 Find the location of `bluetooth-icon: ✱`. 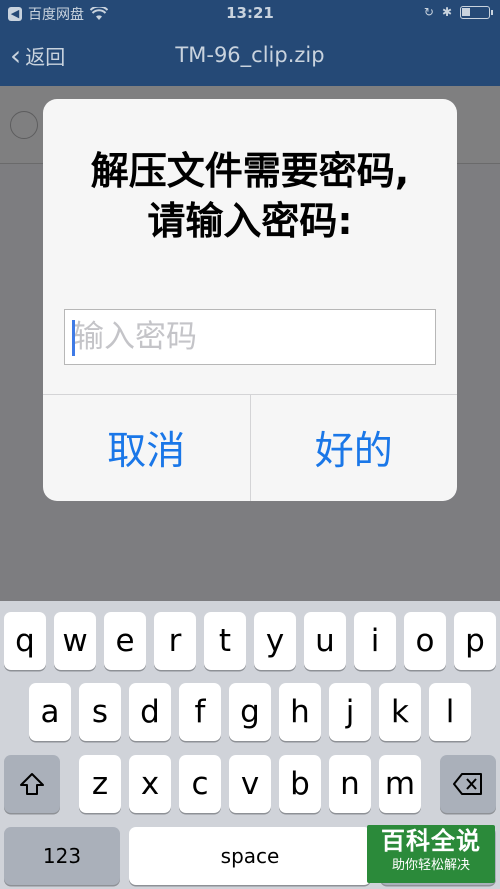

bluetooth-icon: ✱ is located at coordinates (446, 12).